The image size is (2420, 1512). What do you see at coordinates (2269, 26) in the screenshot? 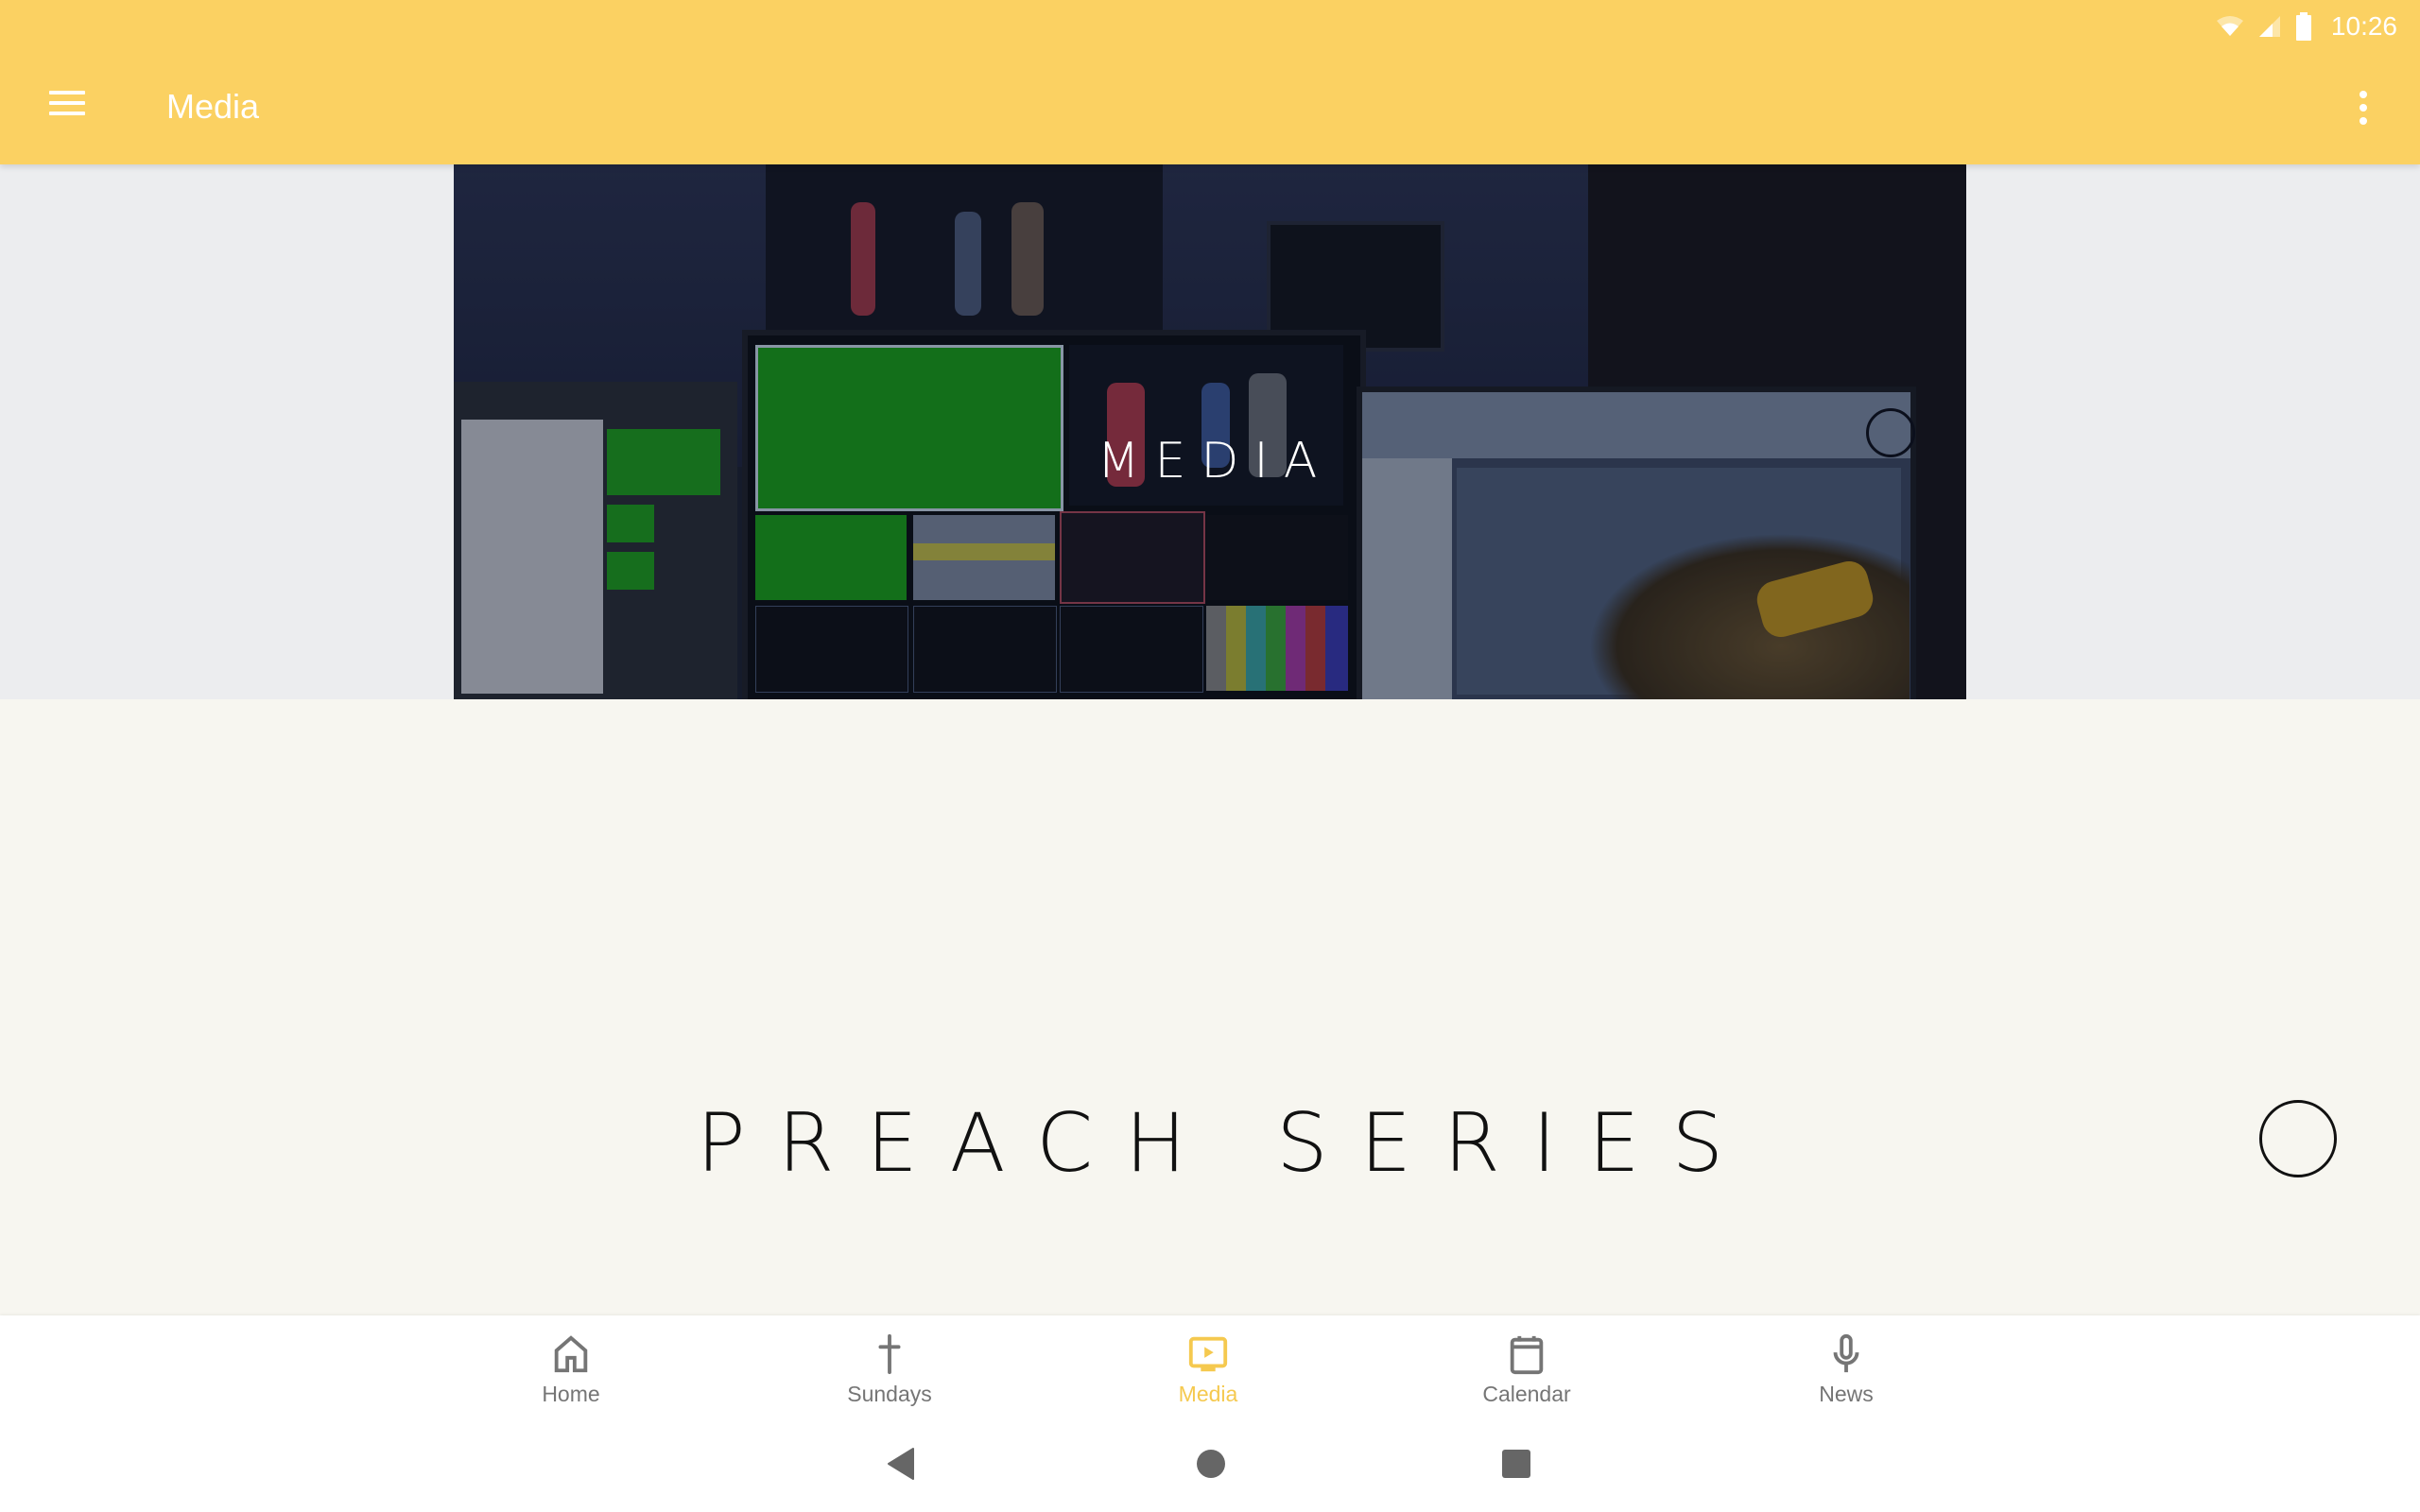
I see `cell-signal-icon` at bounding box center [2269, 26].